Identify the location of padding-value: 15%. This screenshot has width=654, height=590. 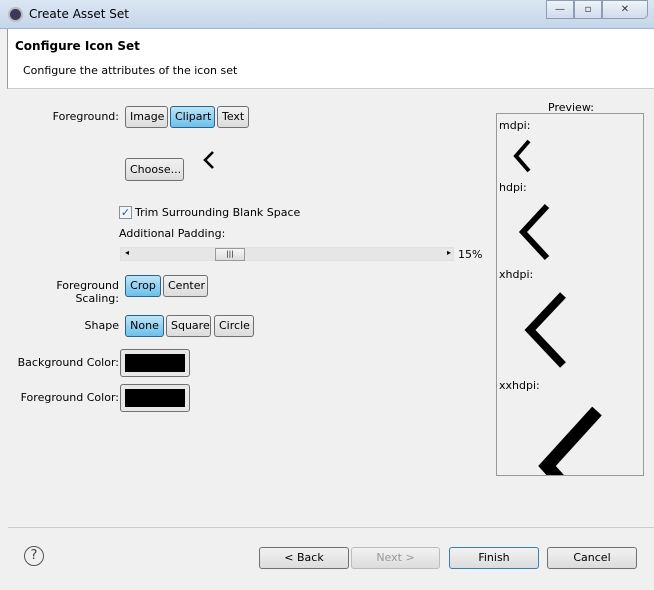
(470, 254).